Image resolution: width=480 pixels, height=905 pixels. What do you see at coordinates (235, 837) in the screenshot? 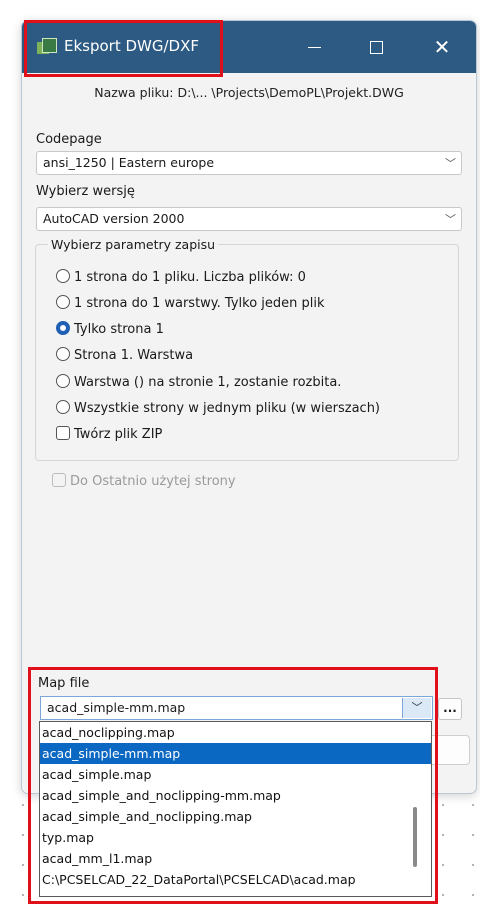
I see `list-item: typ.map` at bounding box center [235, 837].